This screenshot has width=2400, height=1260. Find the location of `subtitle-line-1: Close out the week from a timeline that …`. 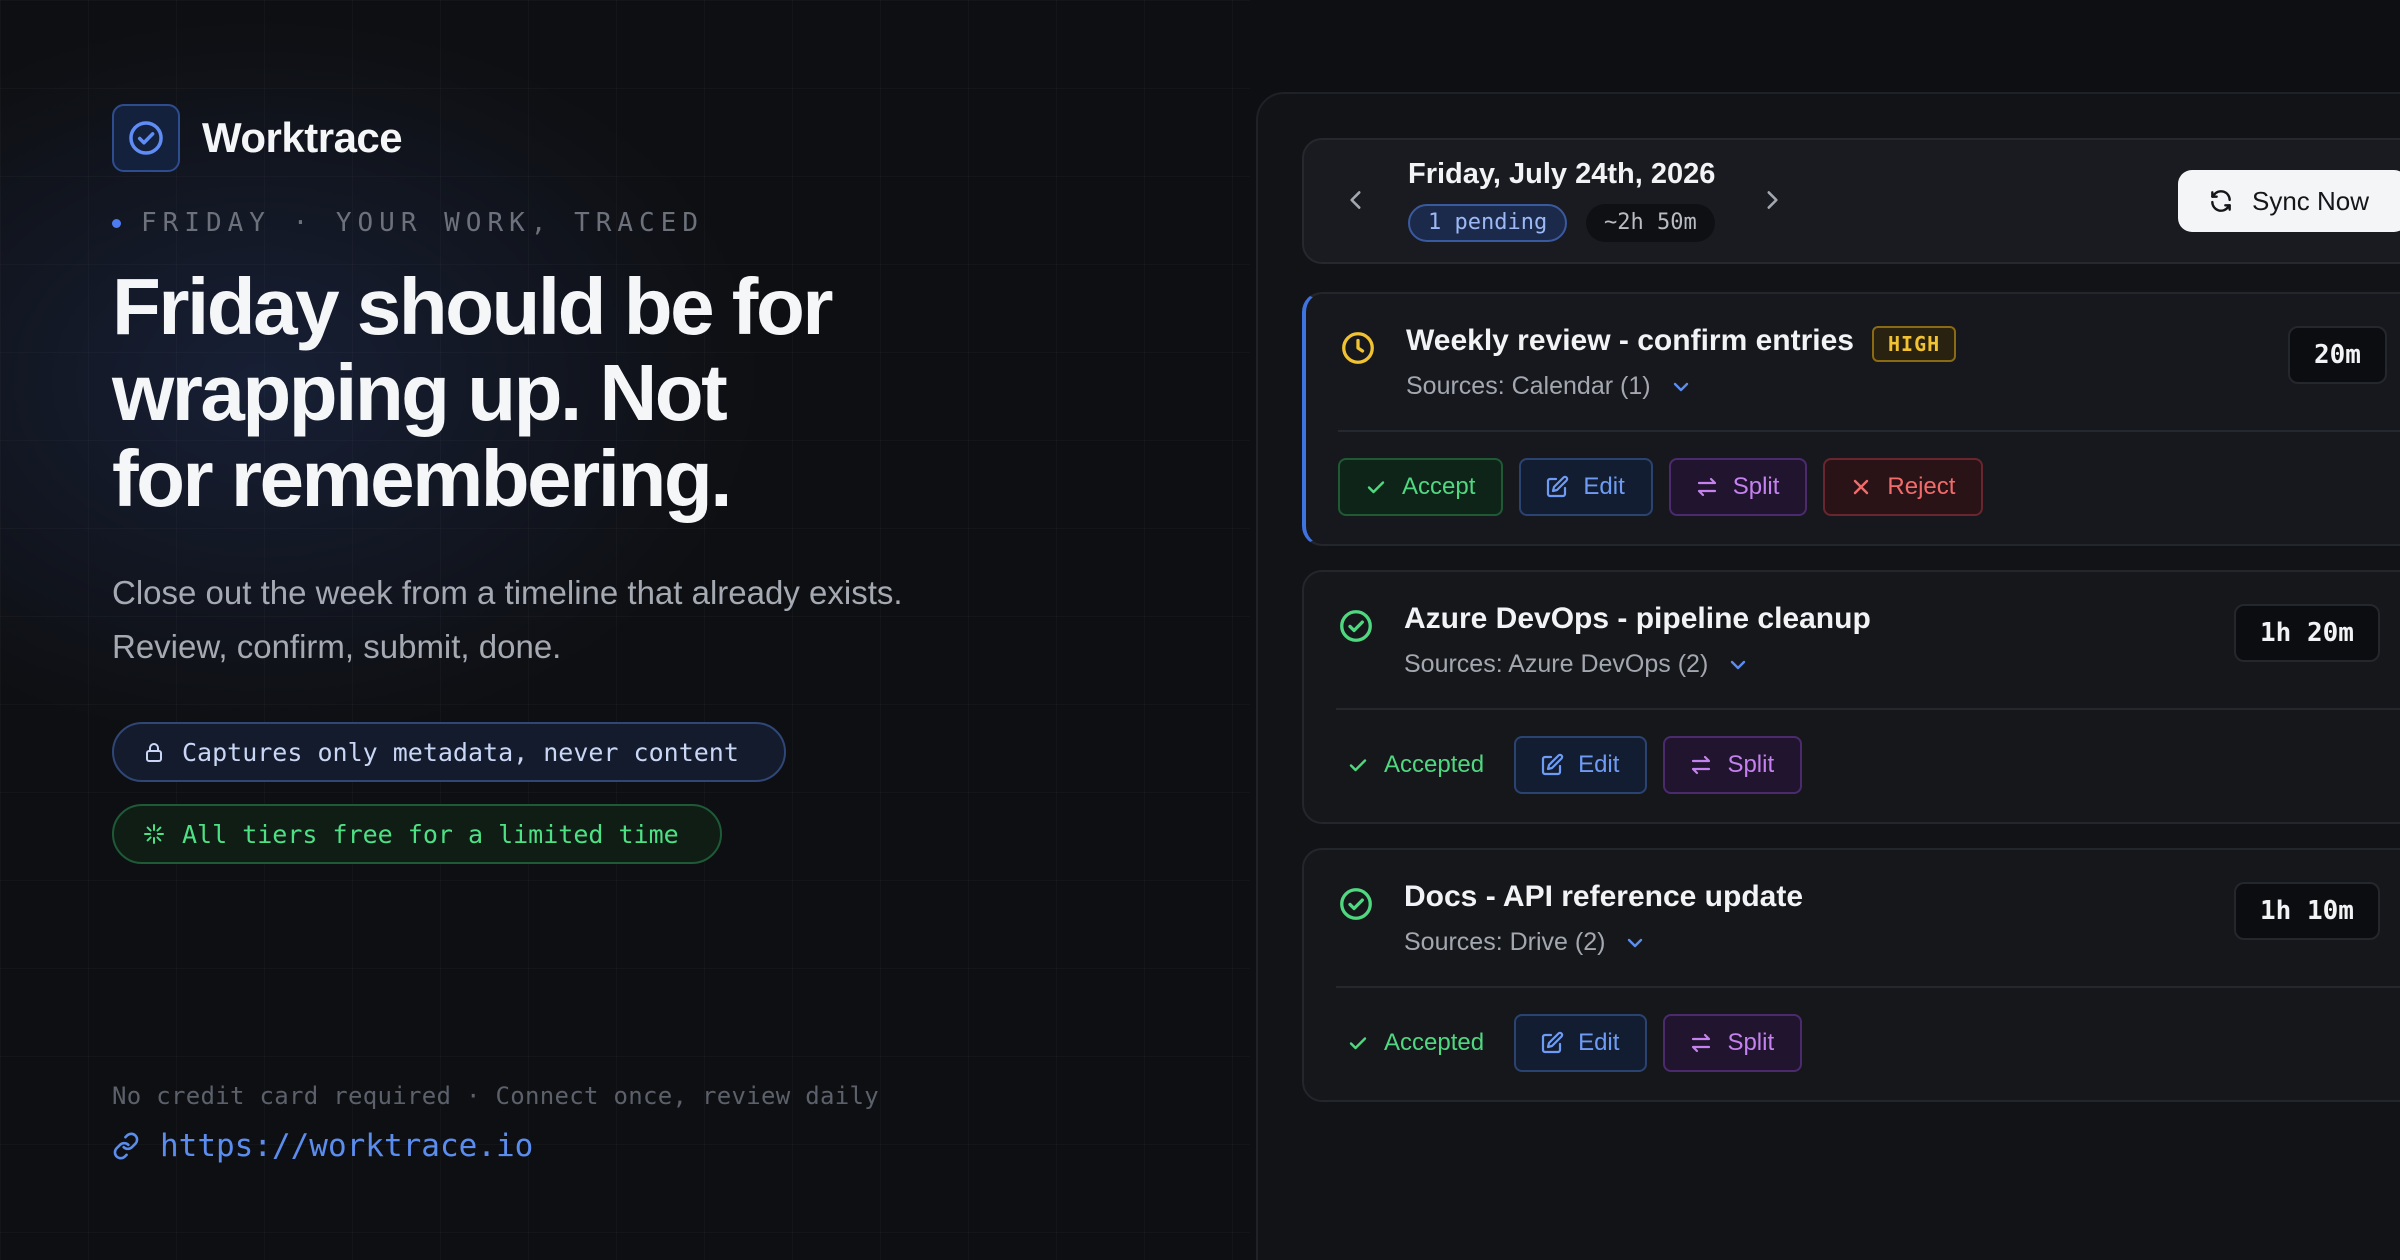

subtitle-line-1: Close out the week from a timeline that … is located at coordinates (507, 592).